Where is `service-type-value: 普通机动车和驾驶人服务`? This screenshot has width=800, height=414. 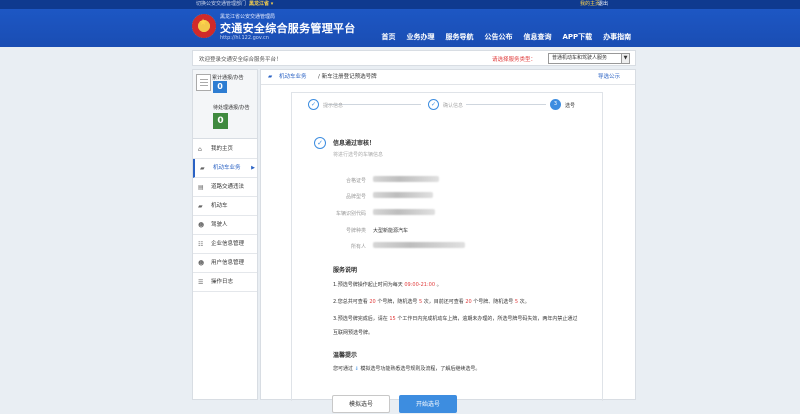
service-type-value: 普通机动车和驾驶人服务 is located at coordinates (580, 58).